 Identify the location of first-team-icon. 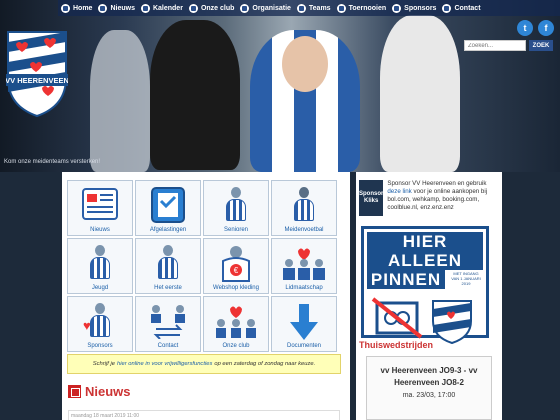
(168, 264).